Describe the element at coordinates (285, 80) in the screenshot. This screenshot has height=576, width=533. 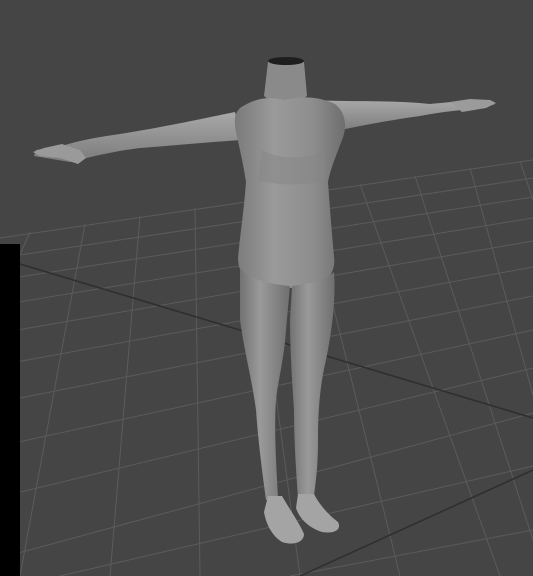
I see `model-neck` at that location.